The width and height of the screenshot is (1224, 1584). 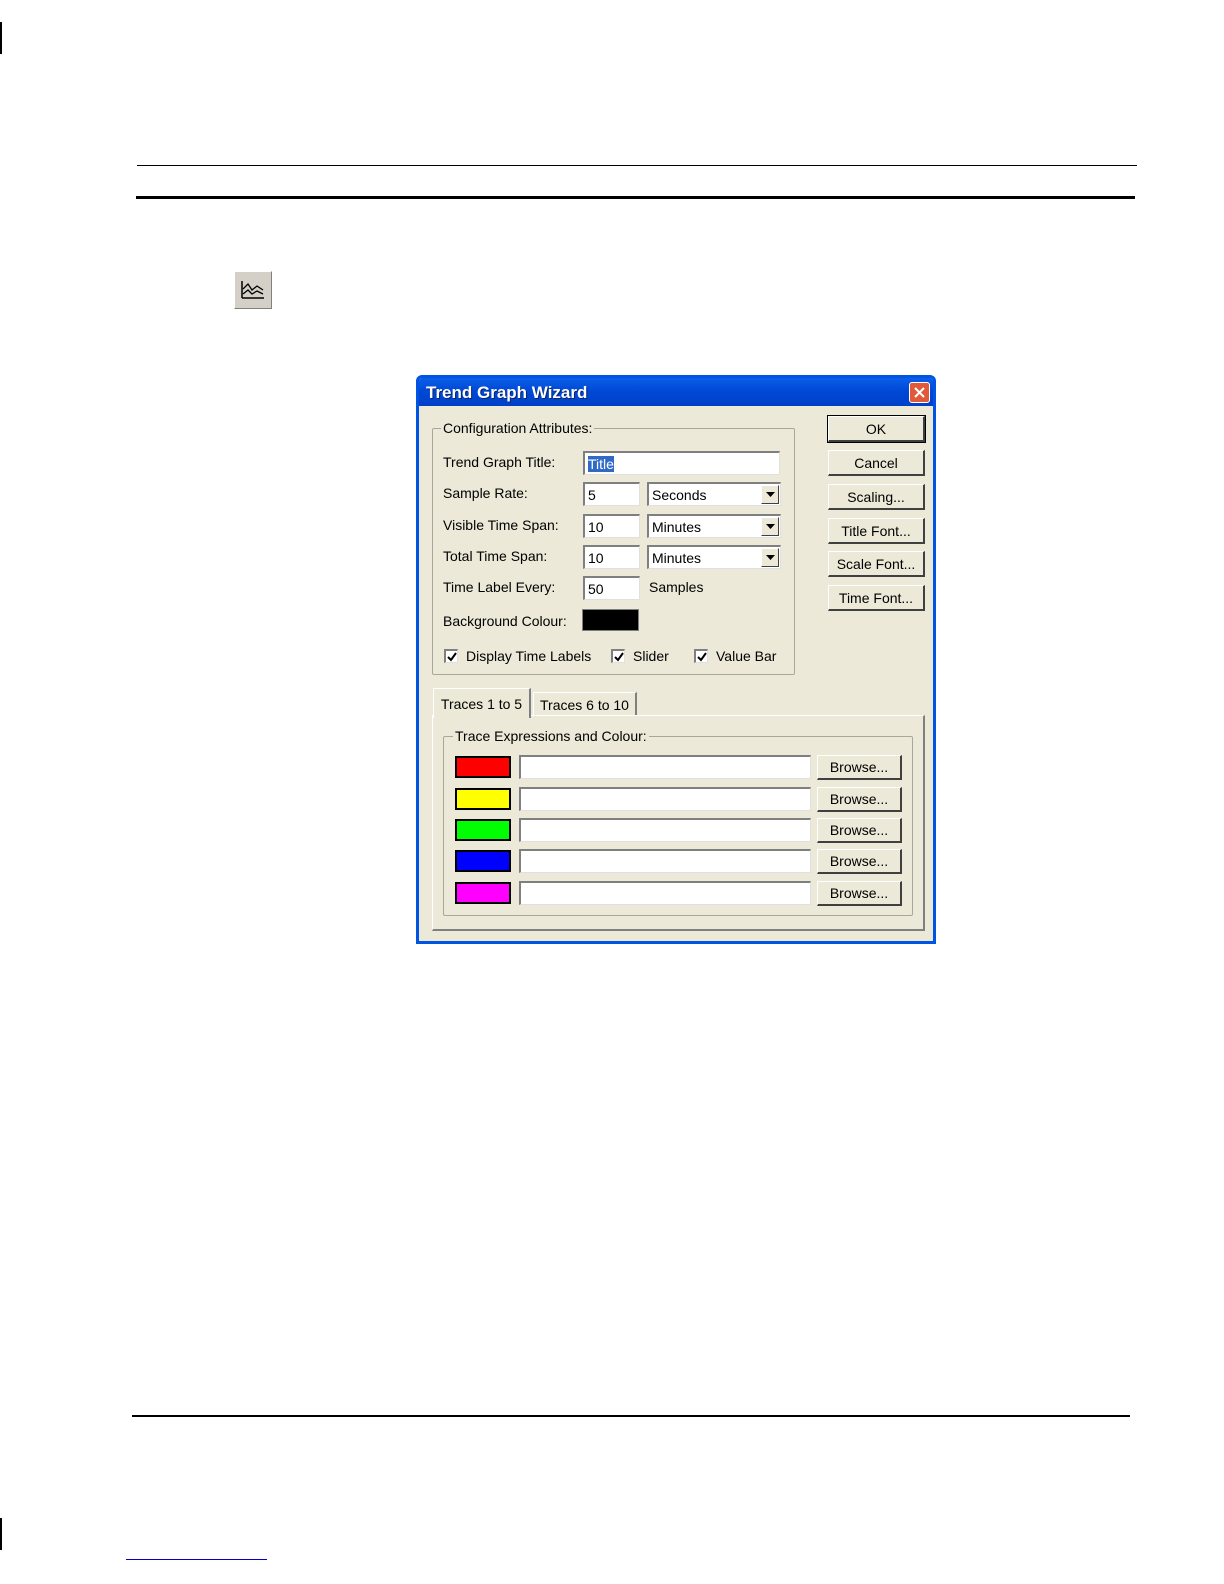 I want to click on trend-graph-title-label: Trend Graph Title:, so click(x=499, y=462).